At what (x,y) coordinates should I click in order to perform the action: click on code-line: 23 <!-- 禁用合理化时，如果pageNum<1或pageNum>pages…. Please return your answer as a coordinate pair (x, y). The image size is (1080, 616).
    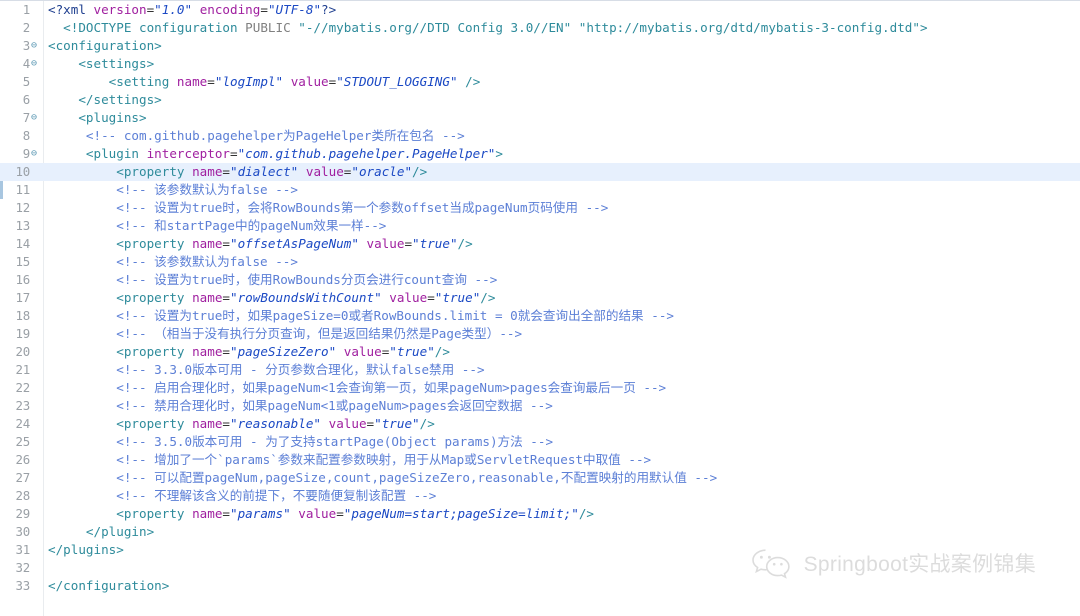
    Looking at the image, I should click on (540, 406).